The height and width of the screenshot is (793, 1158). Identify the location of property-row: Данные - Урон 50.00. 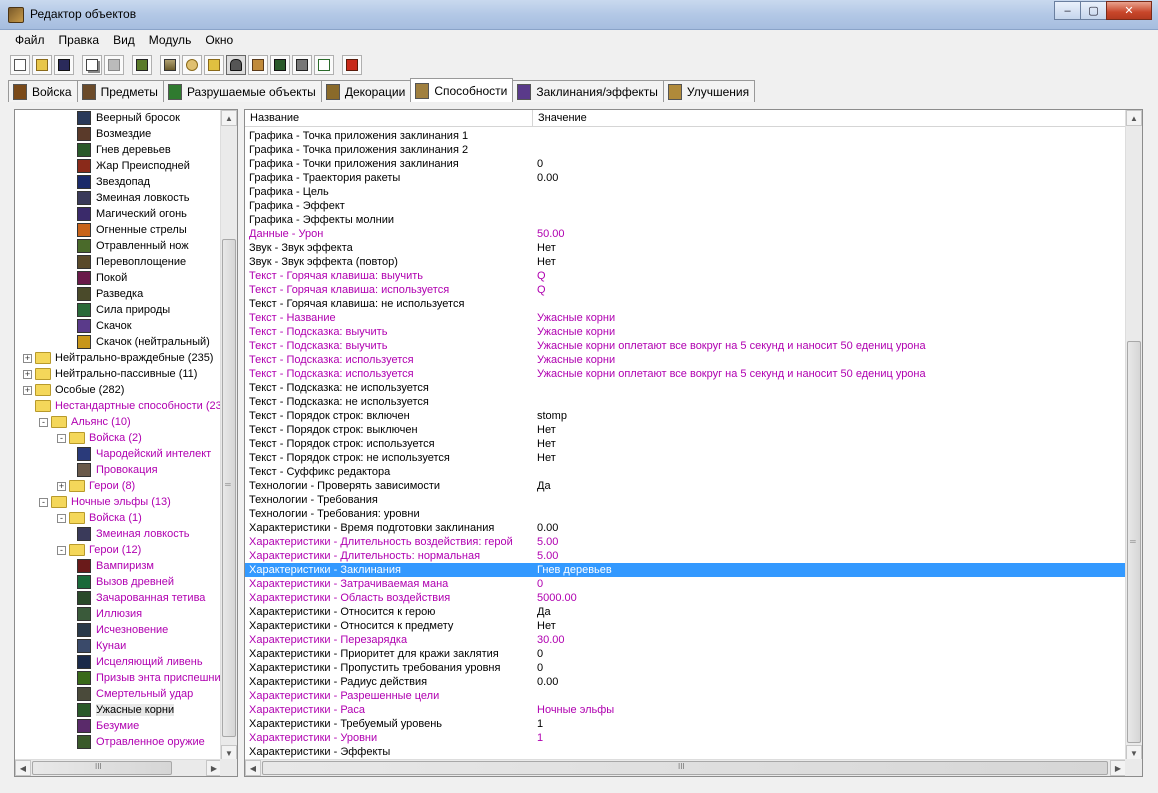
(685, 234).